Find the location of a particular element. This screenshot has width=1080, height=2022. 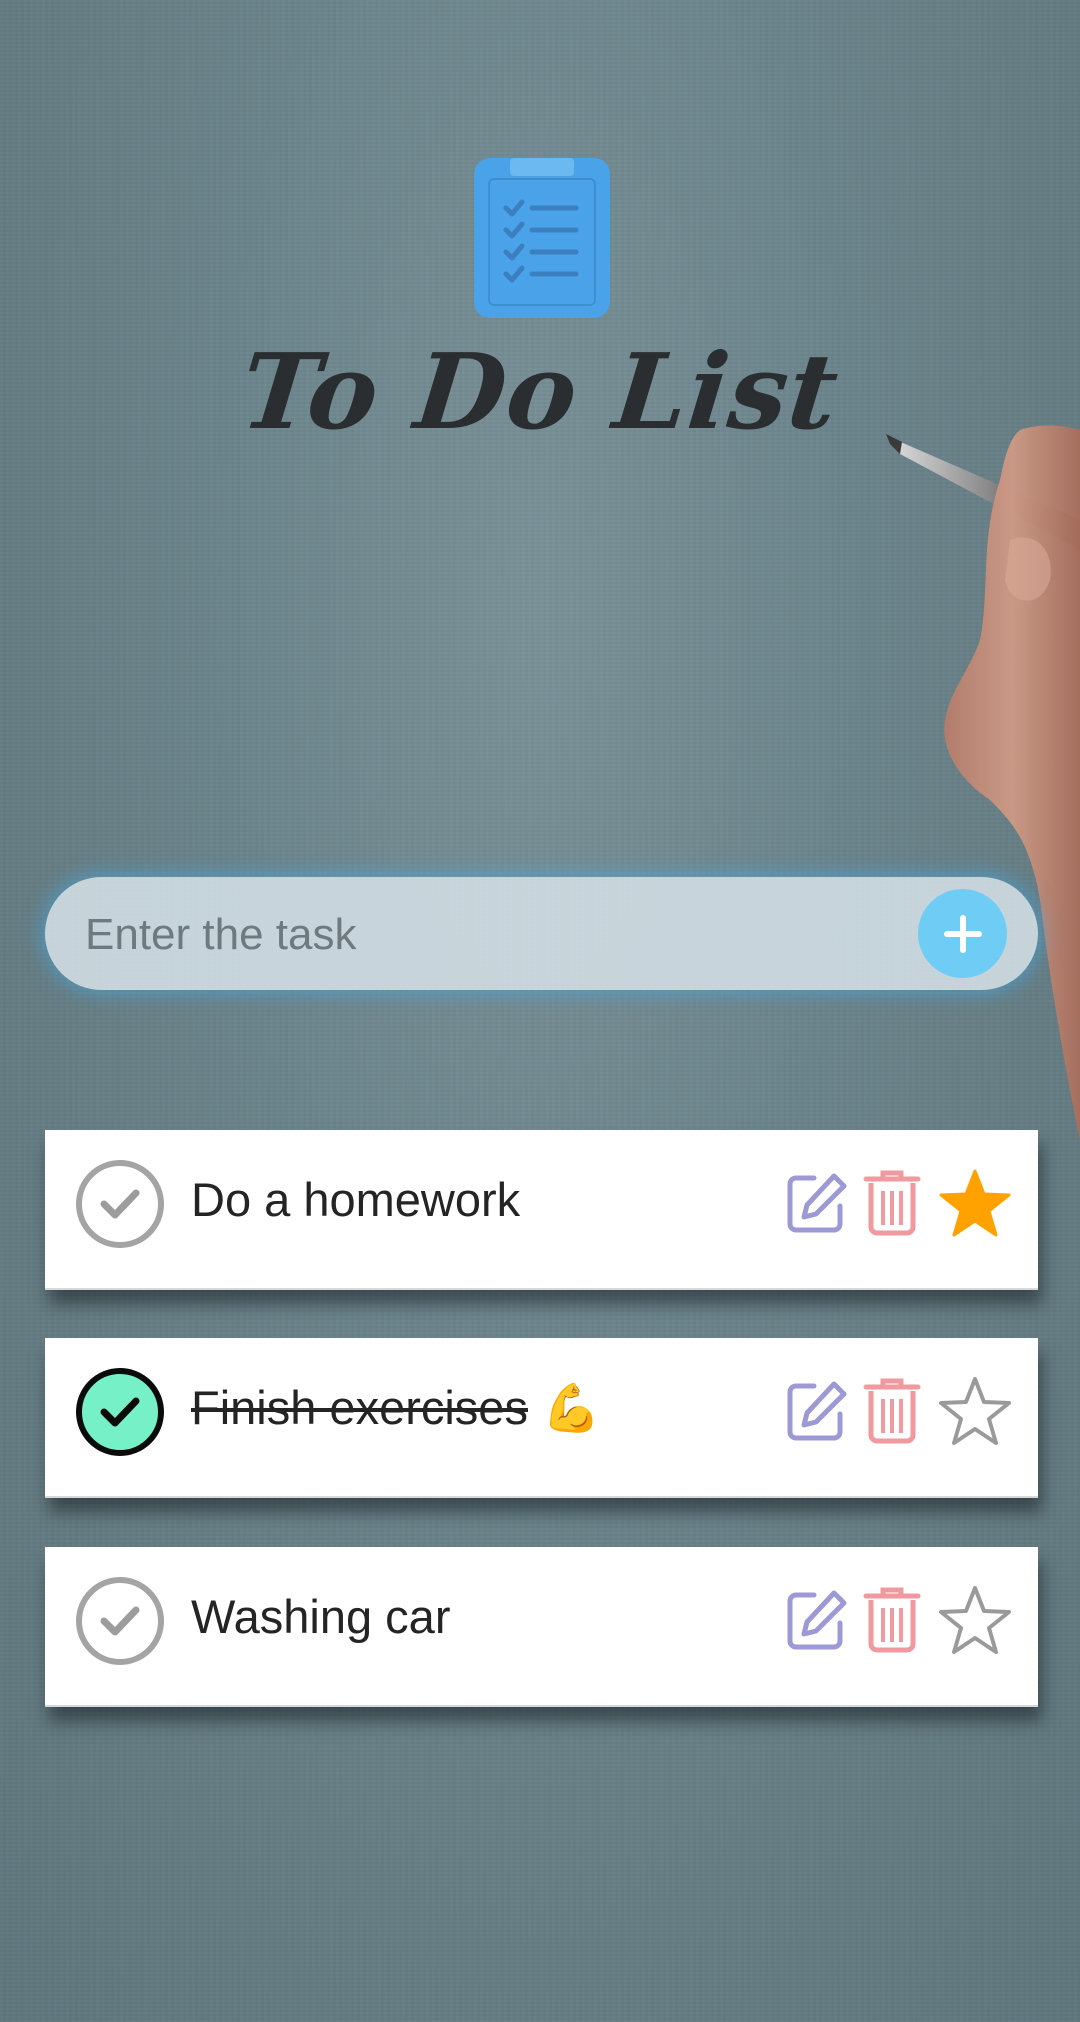

task-label: Finish exercises is located at coordinates (359, 1407).